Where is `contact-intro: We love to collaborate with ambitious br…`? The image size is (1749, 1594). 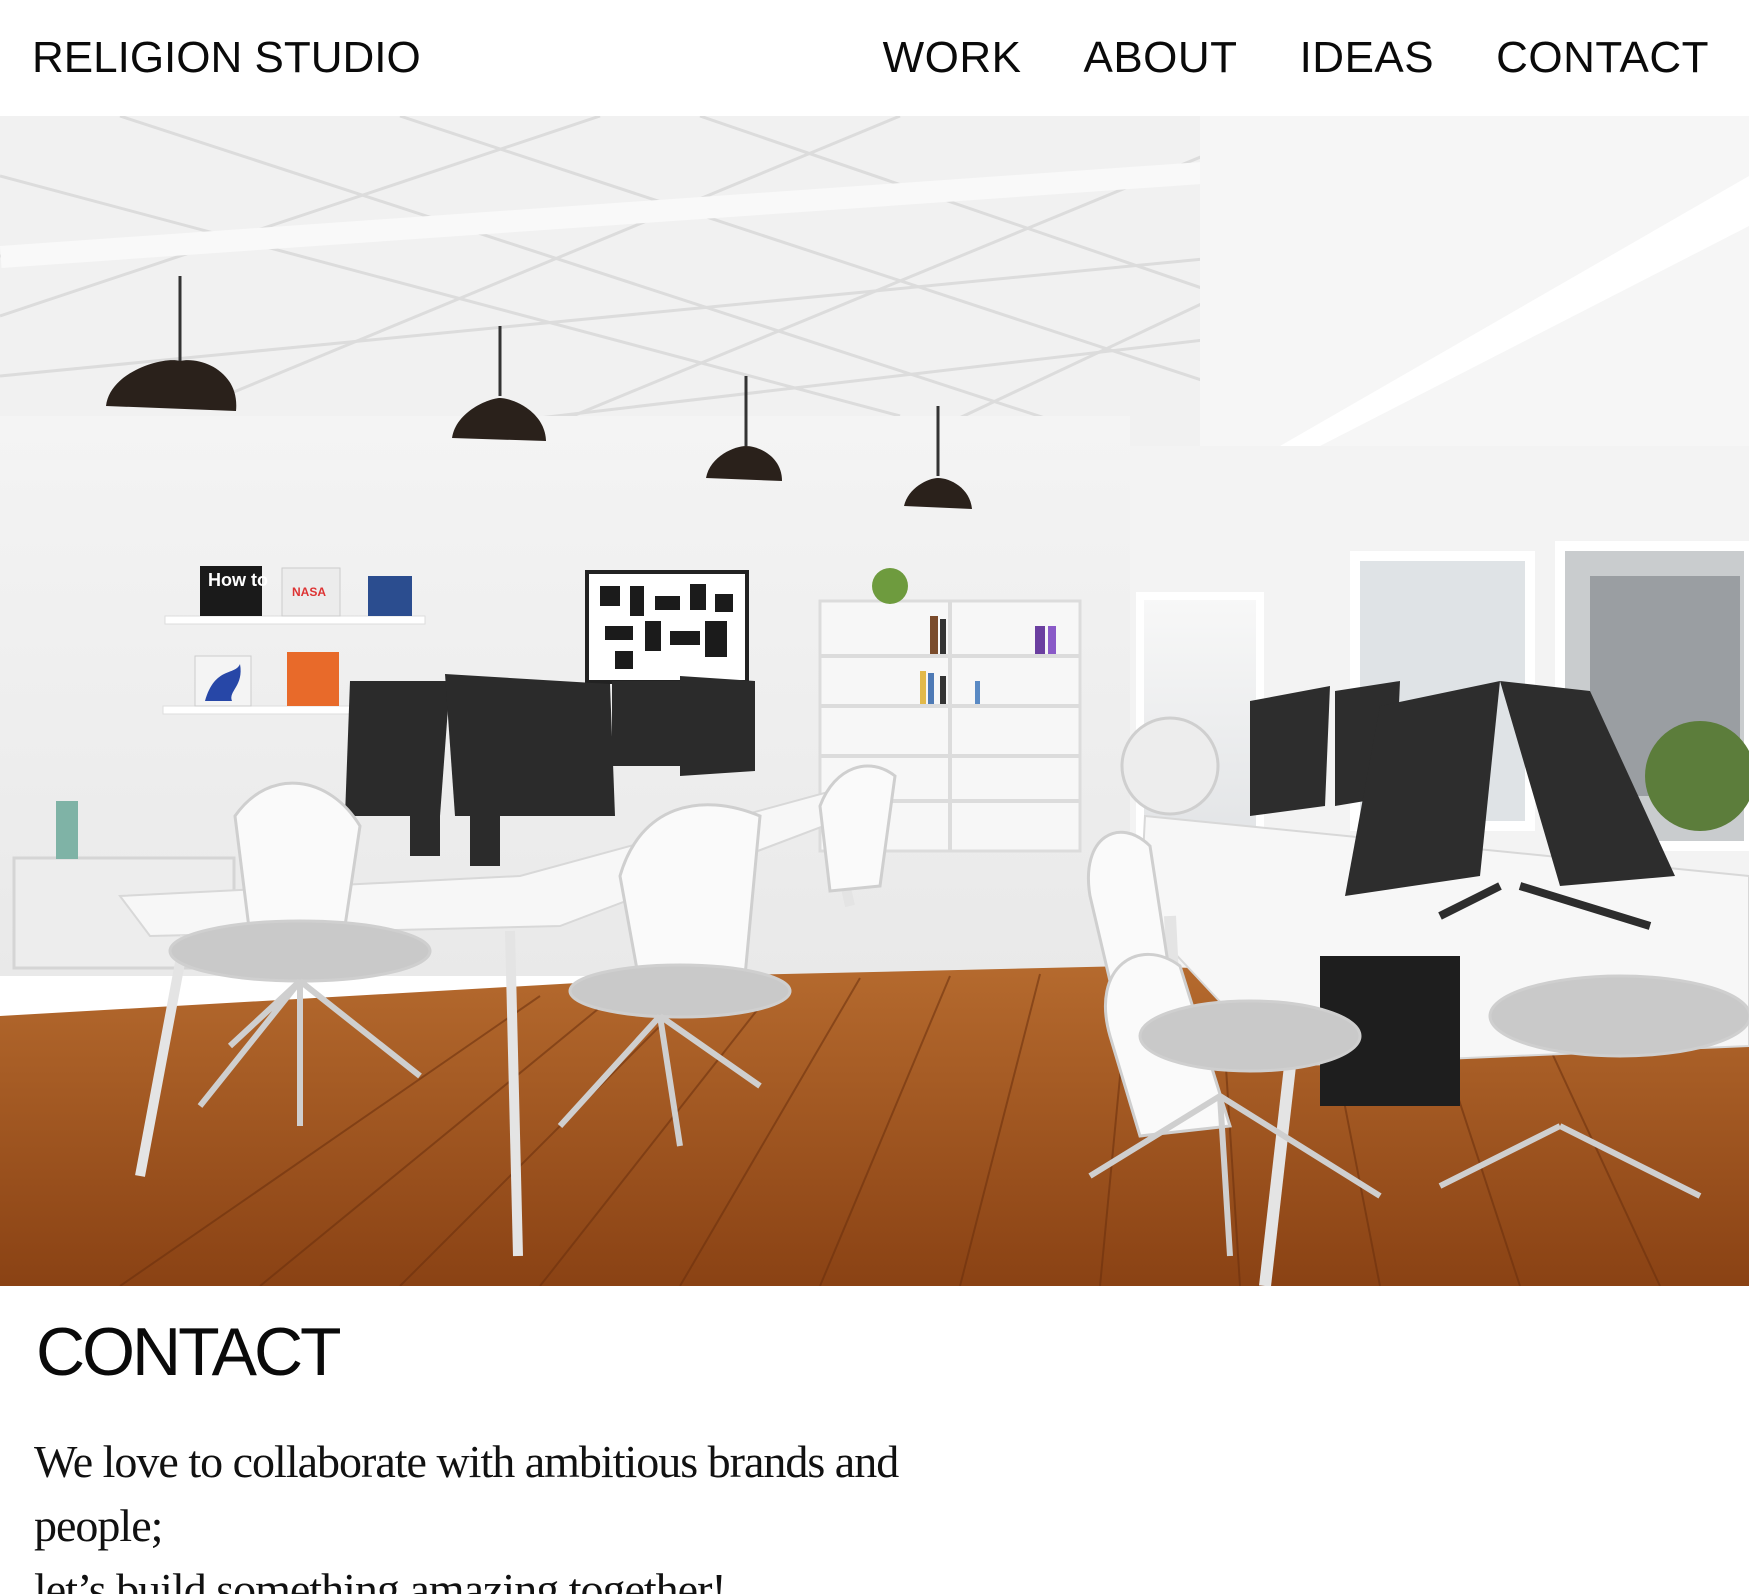
contact-intro: We love to collaborate with ambitious br… is located at coordinates (534, 1512).